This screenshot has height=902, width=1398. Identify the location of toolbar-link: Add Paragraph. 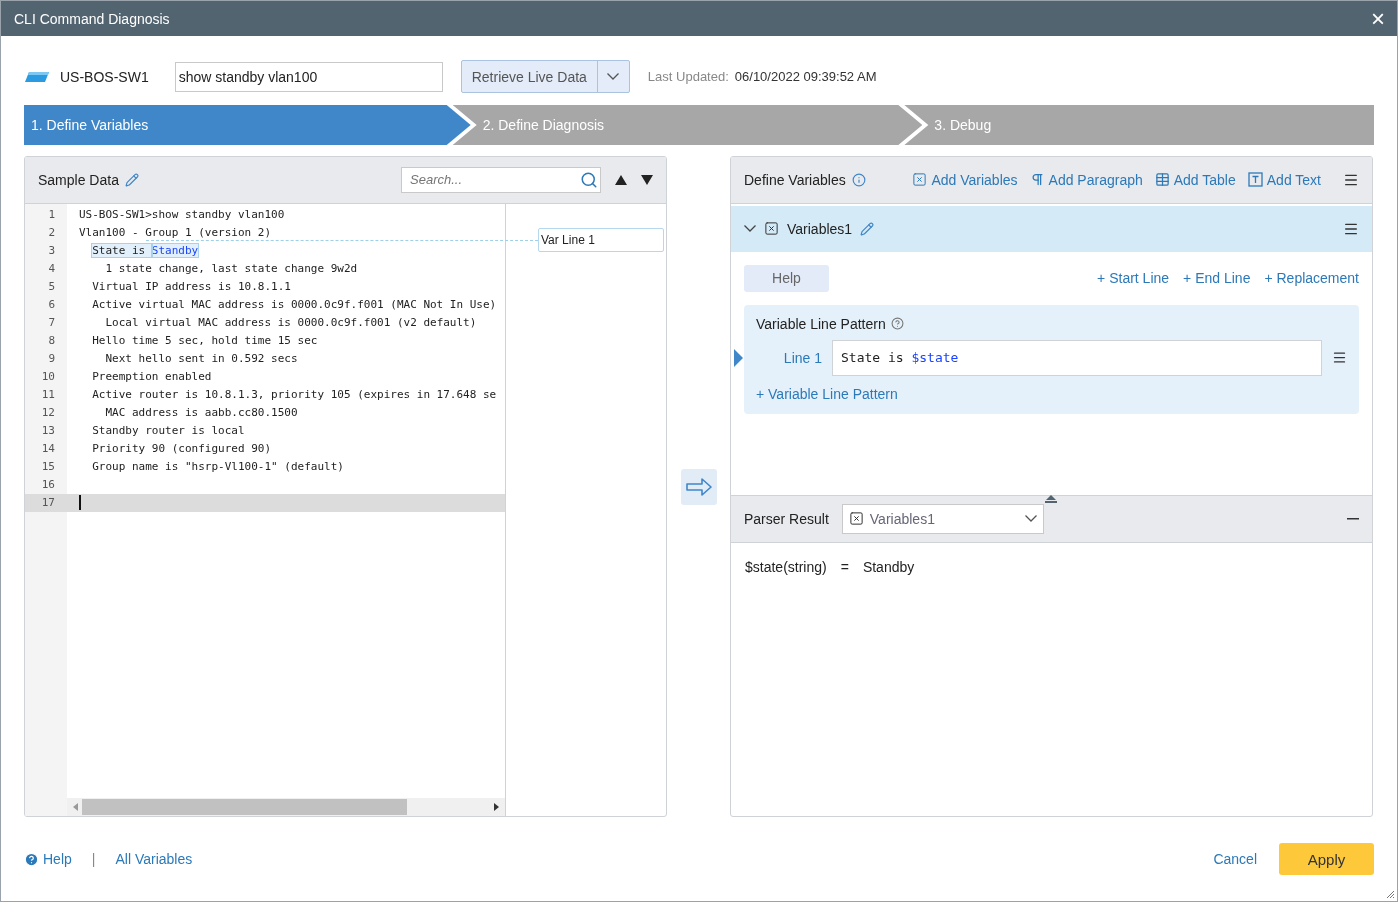
(1086, 179).